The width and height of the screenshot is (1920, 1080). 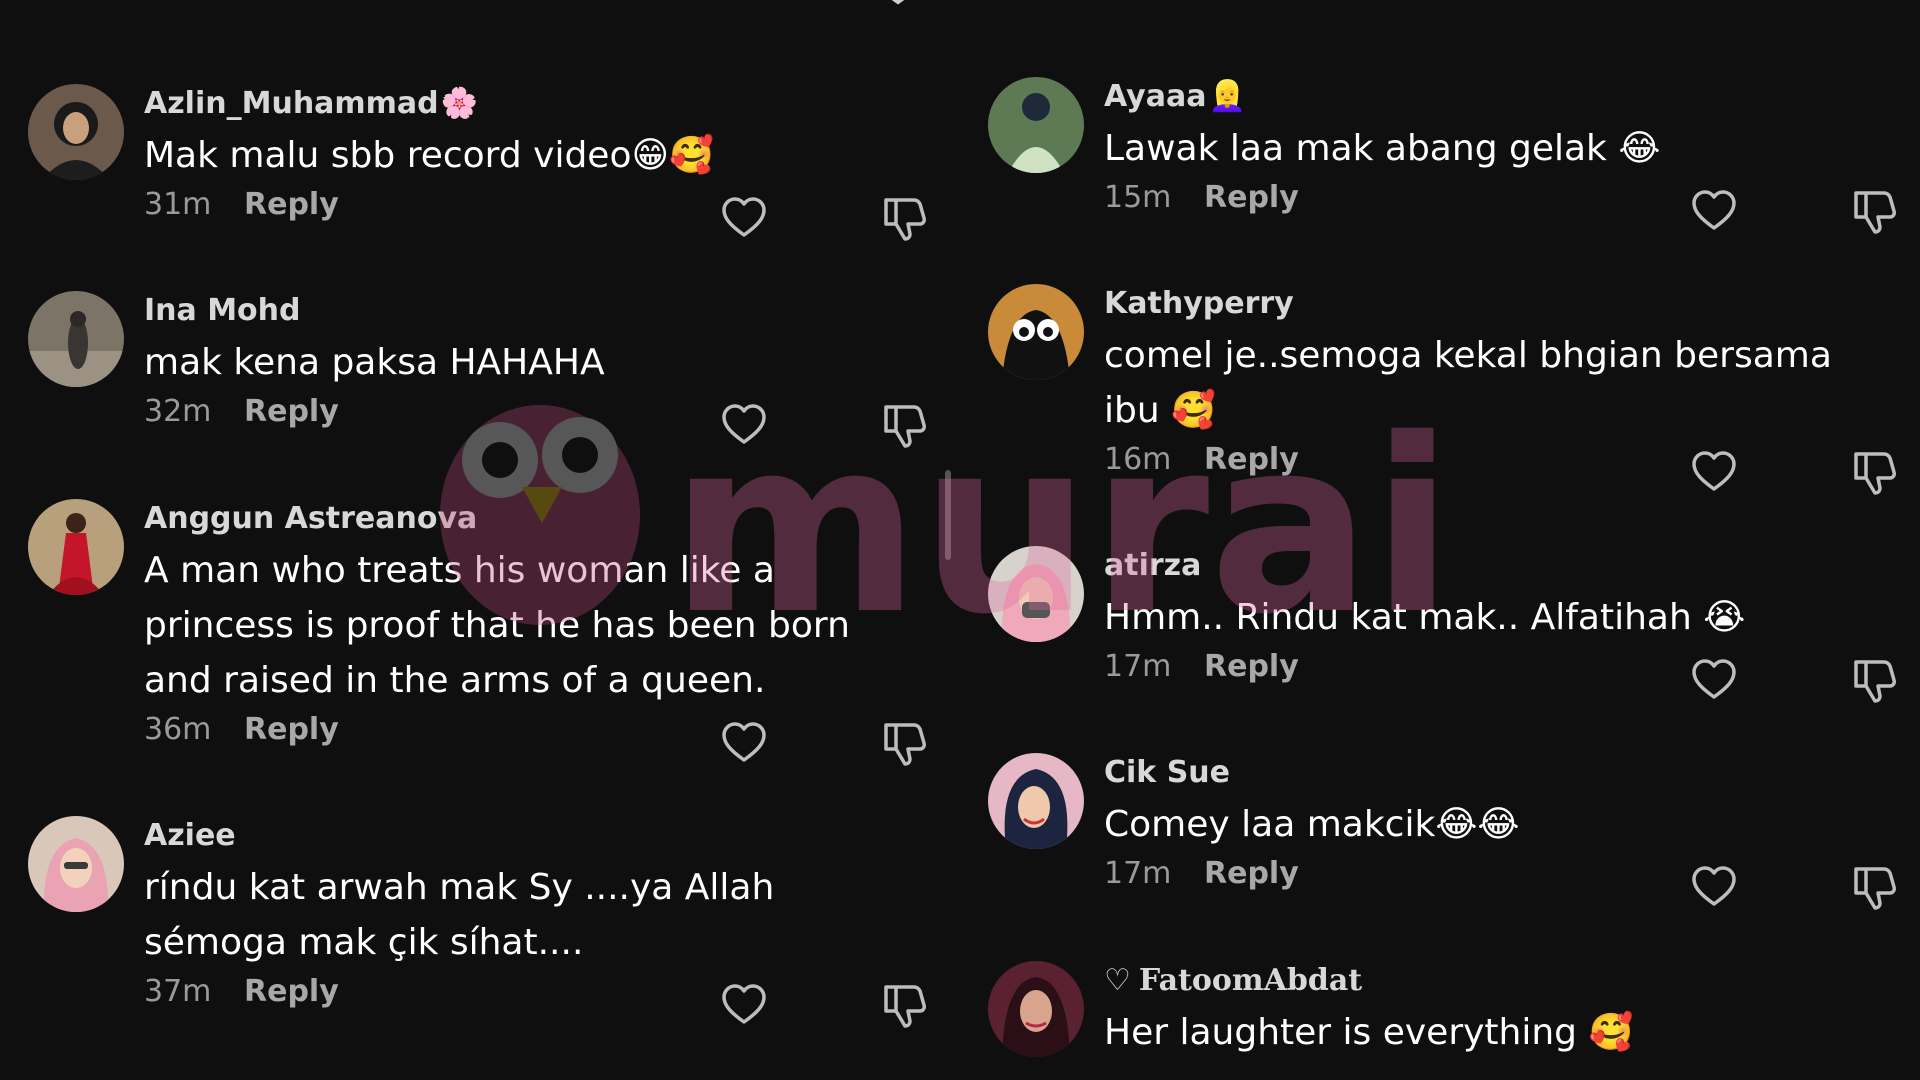 I want to click on comment-meta: 32m Reply, so click(x=536, y=412).